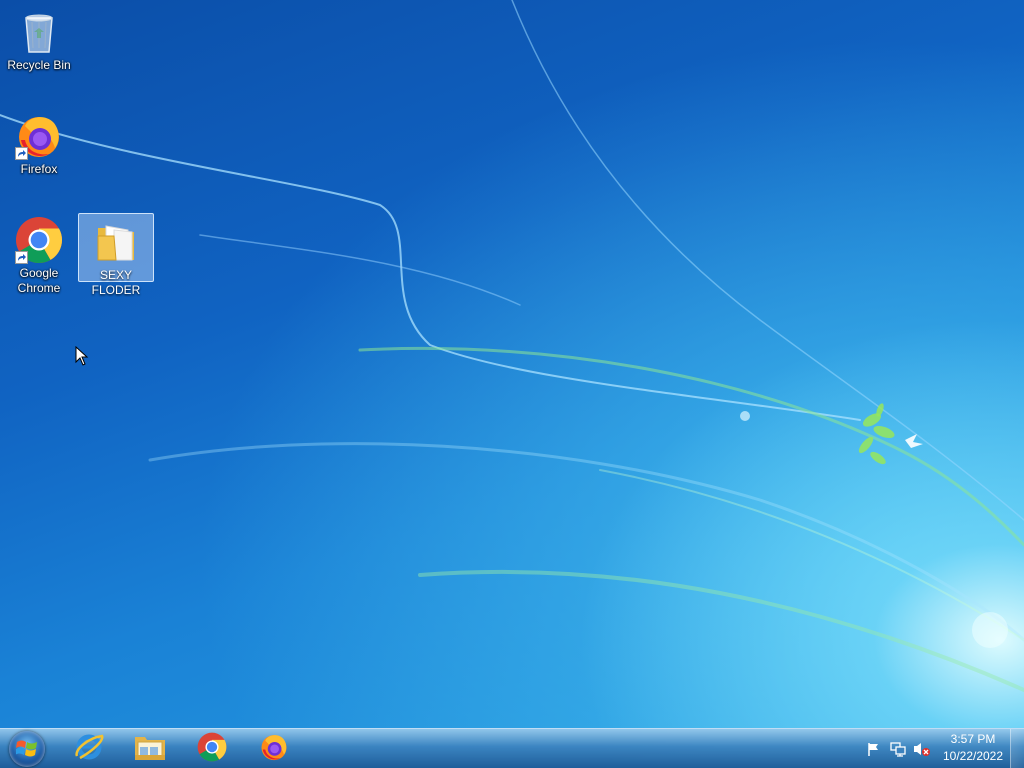 The height and width of the screenshot is (768, 1024). I want to click on network-icon, so click(898, 749).